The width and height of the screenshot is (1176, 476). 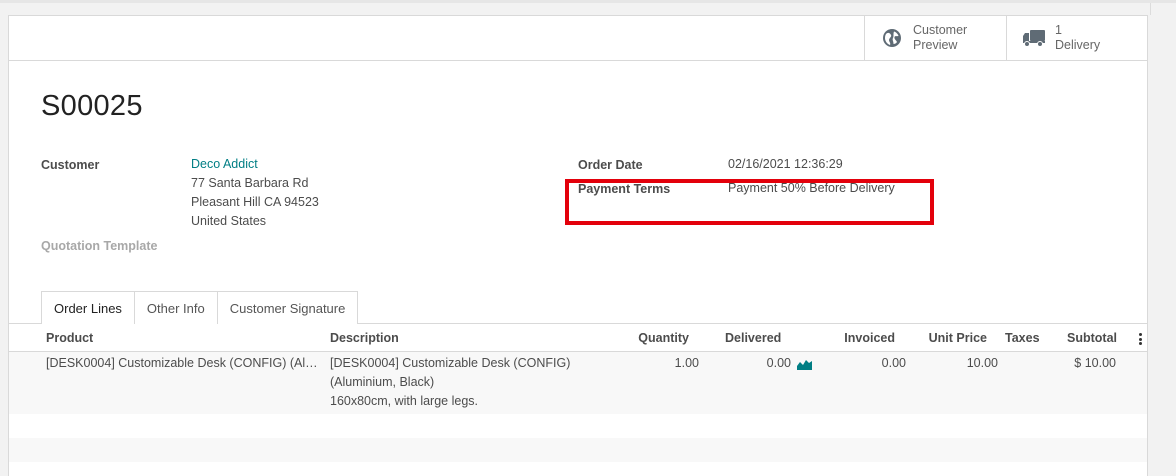 I want to click on stat-button-box: Customer Preview 1 Delivery, so click(x=578, y=38).